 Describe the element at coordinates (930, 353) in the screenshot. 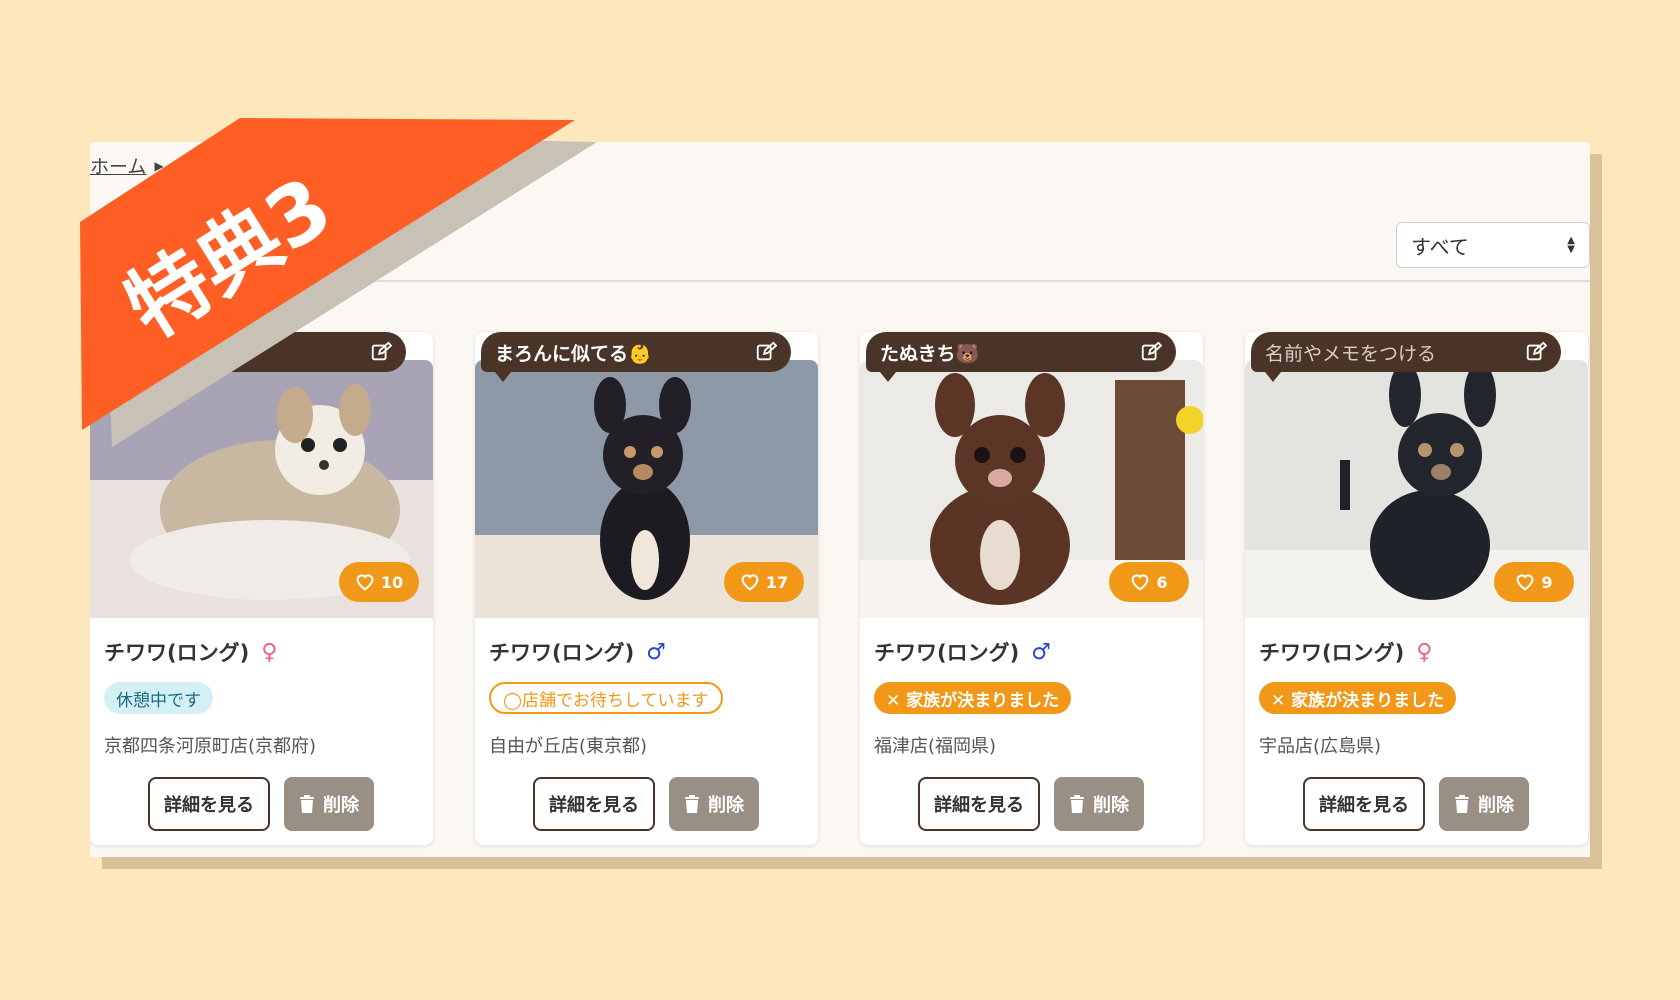

I see `memo-text: たぬきち🐻` at that location.